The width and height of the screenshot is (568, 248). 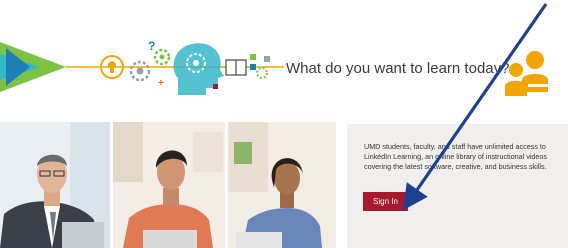 I want to click on banner-title: What do you want to learn today?, so click(x=398, y=68).